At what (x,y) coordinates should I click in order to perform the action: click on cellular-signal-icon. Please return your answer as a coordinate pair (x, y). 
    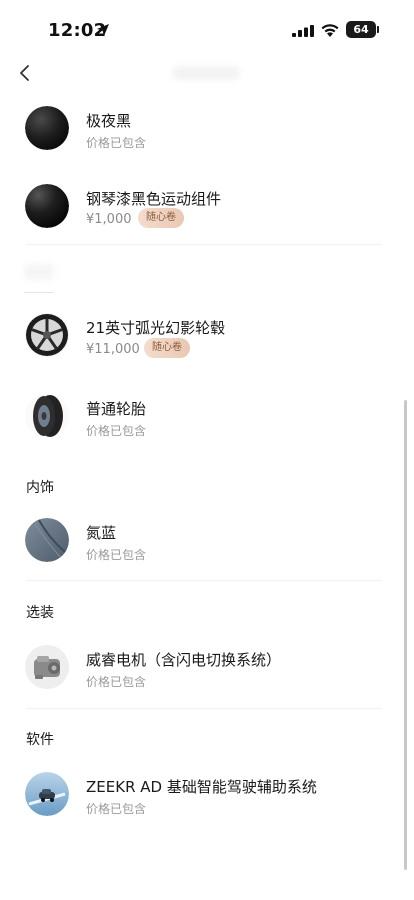
    Looking at the image, I should click on (303, 31).